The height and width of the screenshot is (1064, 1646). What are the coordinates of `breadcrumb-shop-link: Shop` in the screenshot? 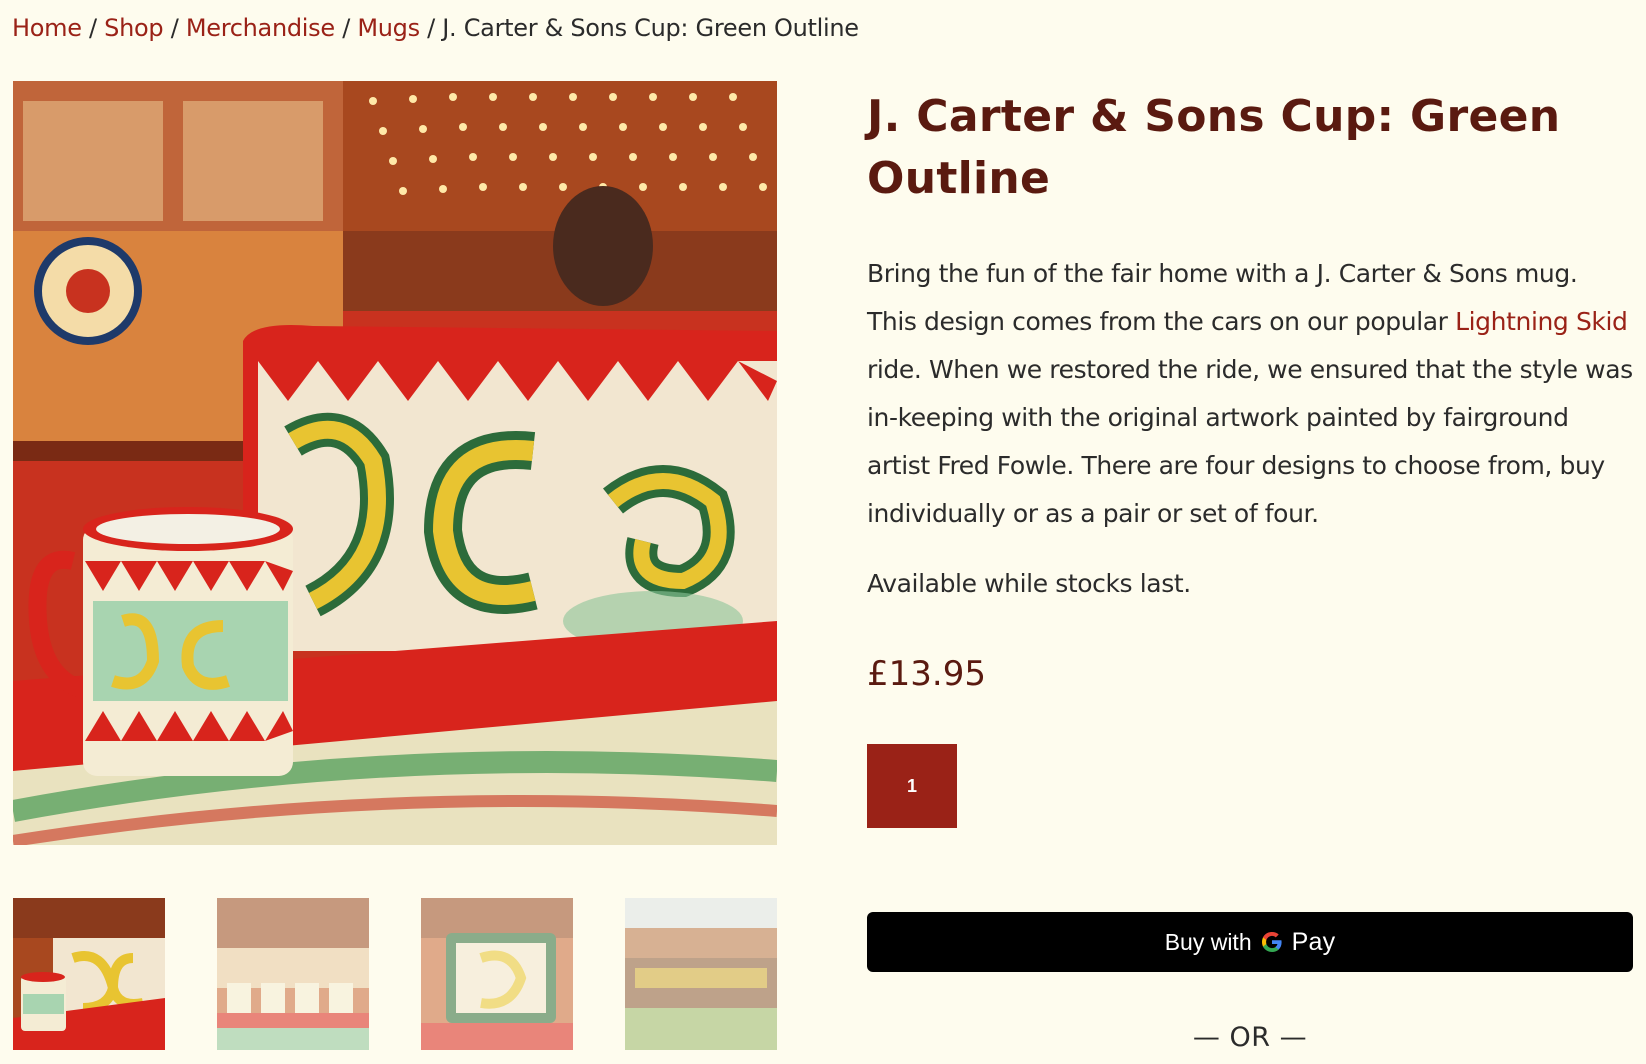 It's located at (133, 28).